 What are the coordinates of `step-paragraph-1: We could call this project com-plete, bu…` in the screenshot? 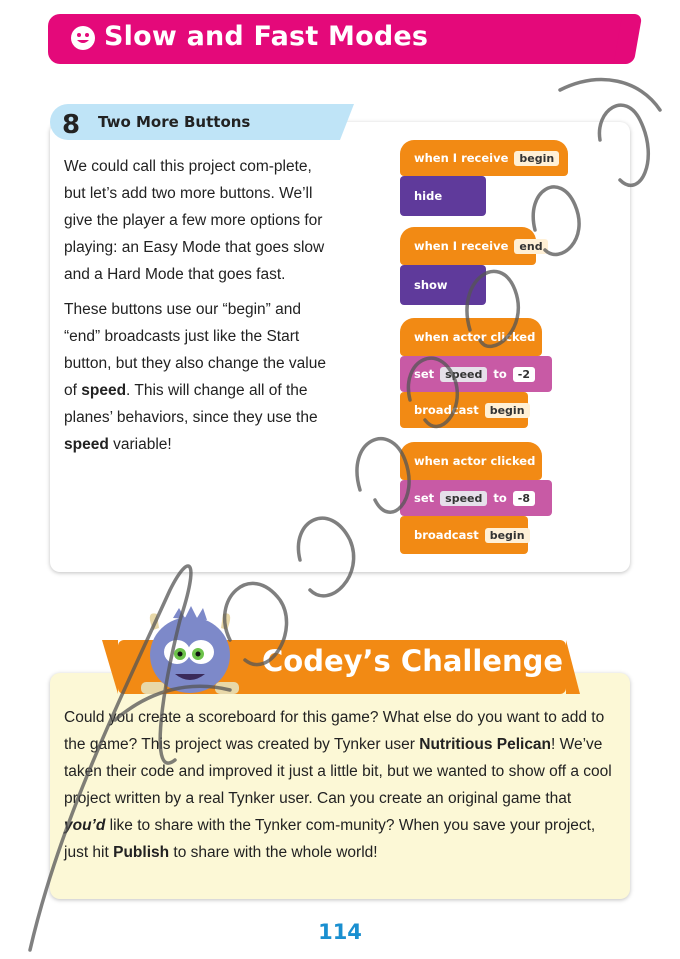 It's located at (194, 220).